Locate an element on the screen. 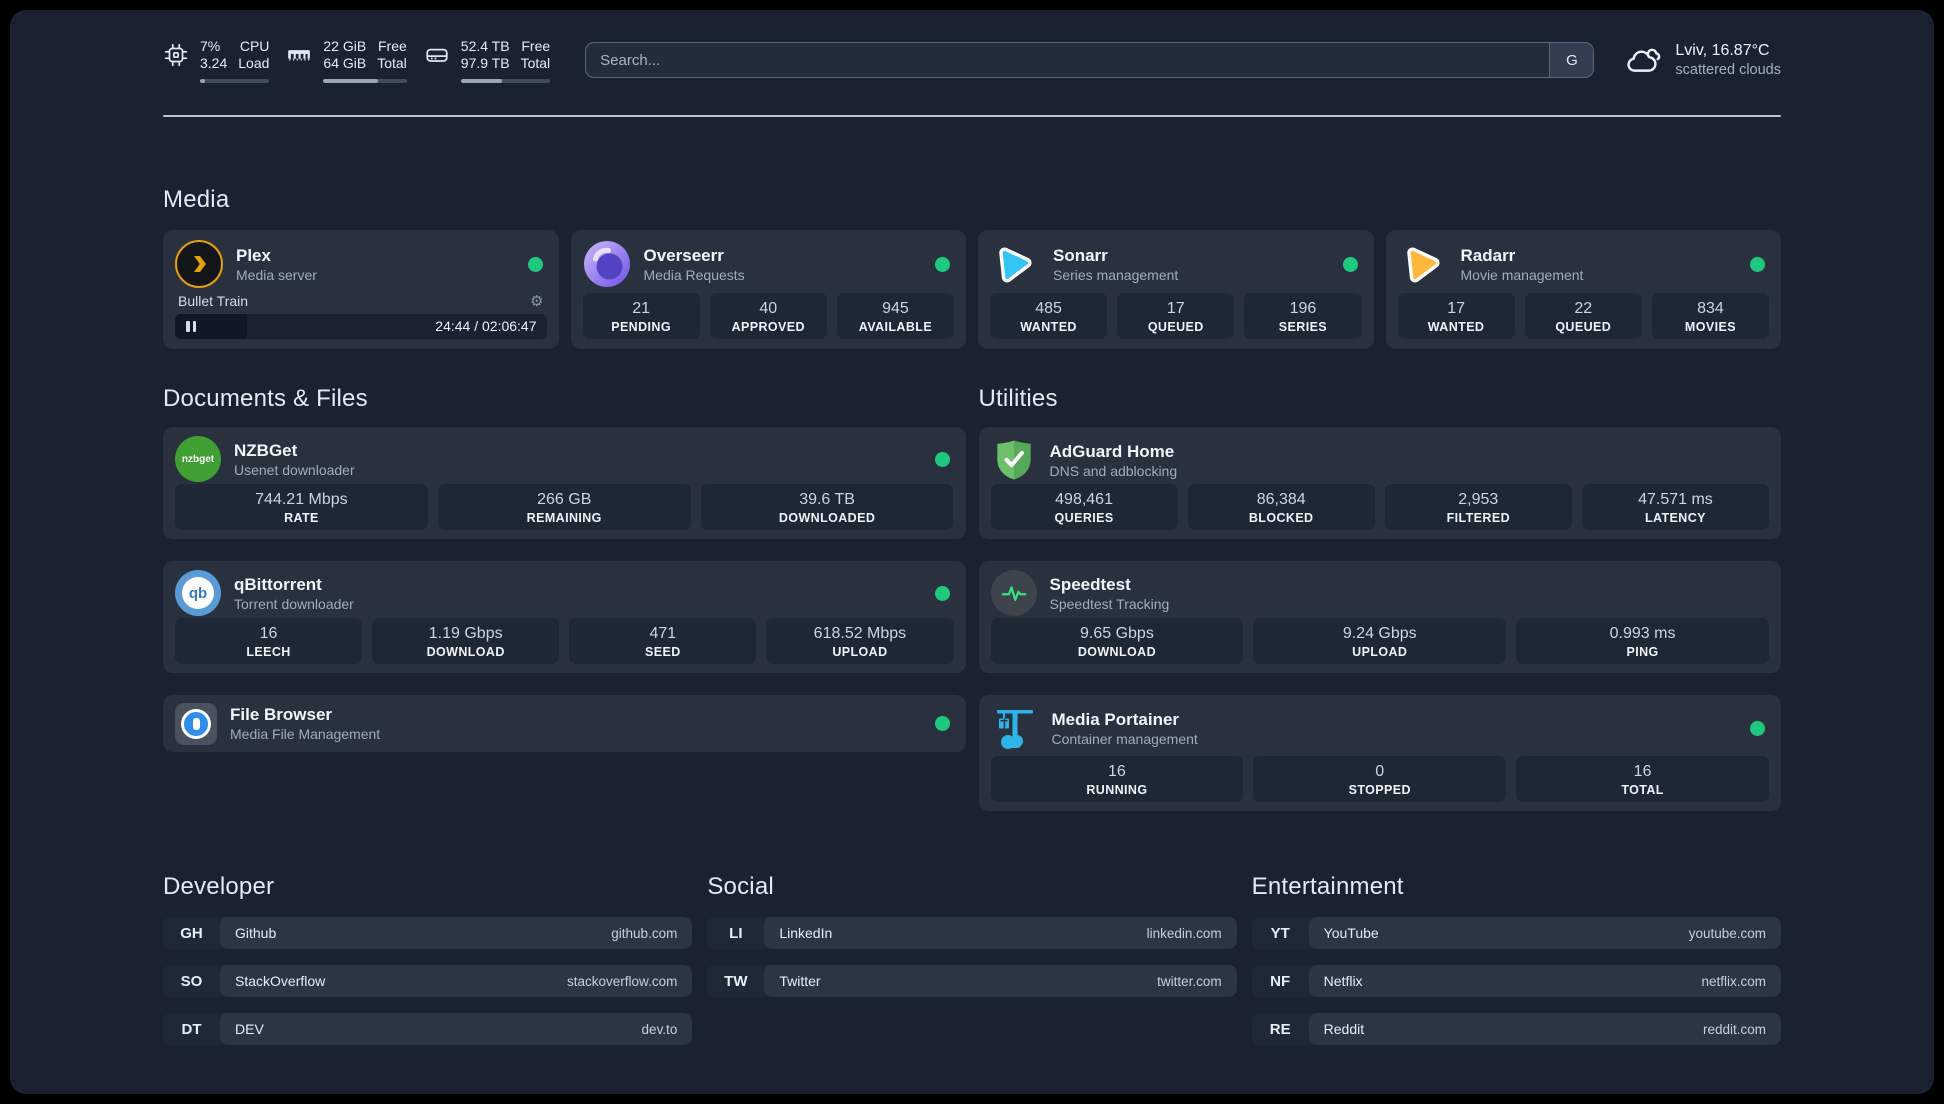  bookmark-name: LinkedIn is located at coordinates (806, 933).